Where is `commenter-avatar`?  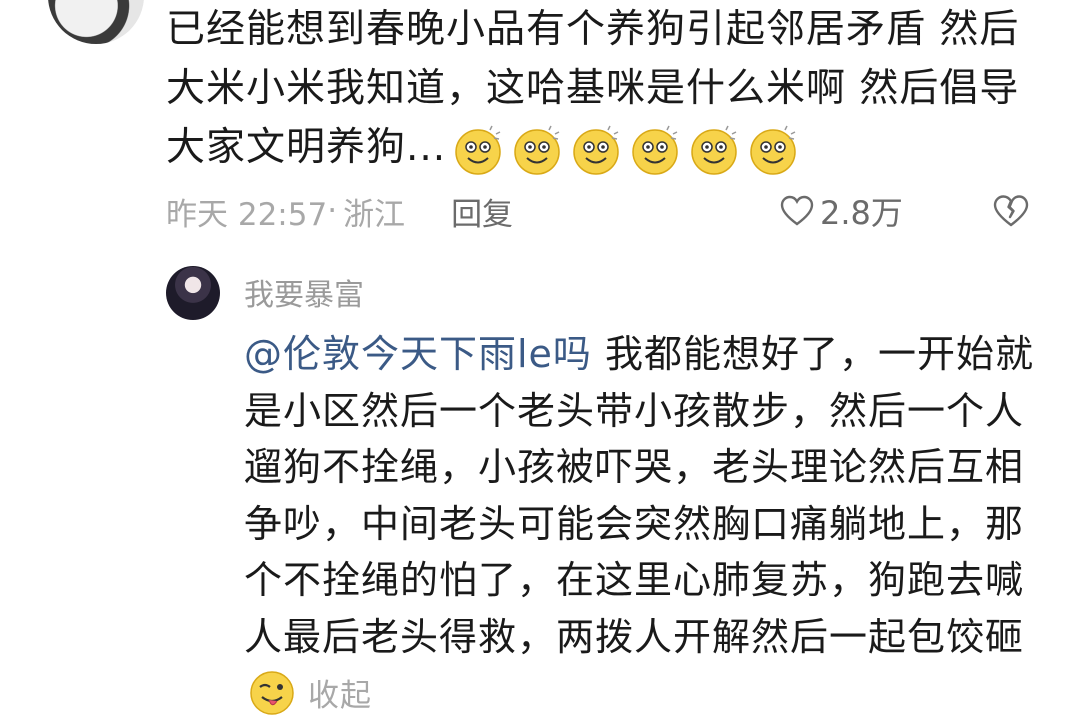
commenter-avatar is located at coordinates (96, 22).